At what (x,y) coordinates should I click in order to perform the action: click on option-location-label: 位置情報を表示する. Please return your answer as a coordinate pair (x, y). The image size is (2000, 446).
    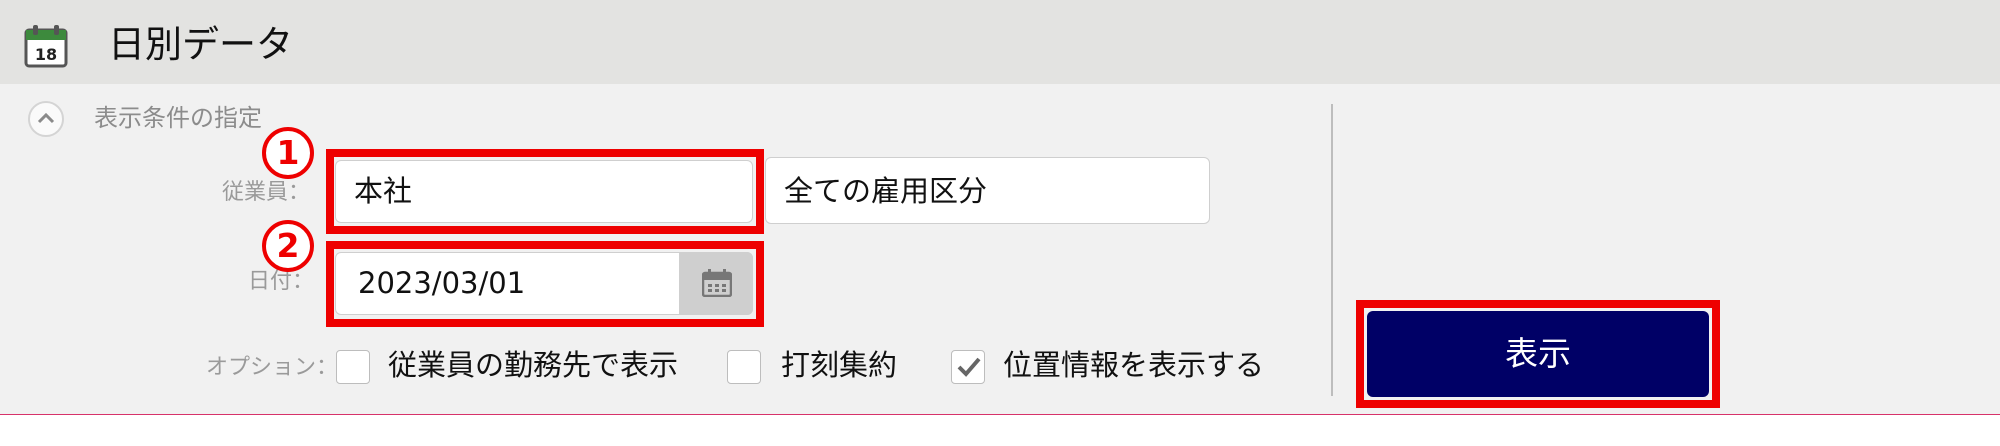
    Looking at the image, I should click on (1134, 365).